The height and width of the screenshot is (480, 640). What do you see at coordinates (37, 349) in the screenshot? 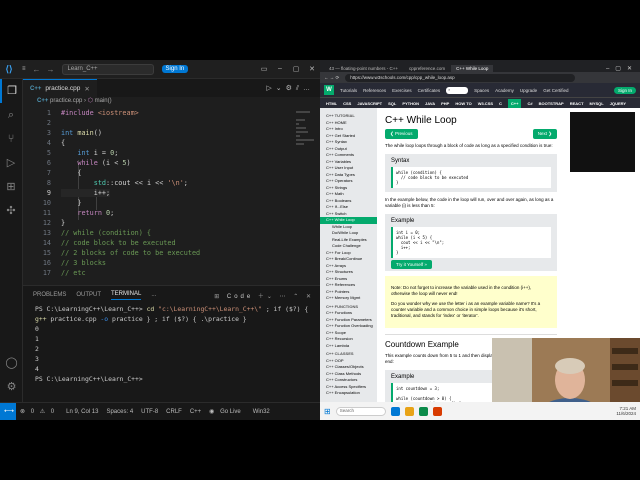
I see `terminal-output-line: 2` at bounding box center [37, 349].